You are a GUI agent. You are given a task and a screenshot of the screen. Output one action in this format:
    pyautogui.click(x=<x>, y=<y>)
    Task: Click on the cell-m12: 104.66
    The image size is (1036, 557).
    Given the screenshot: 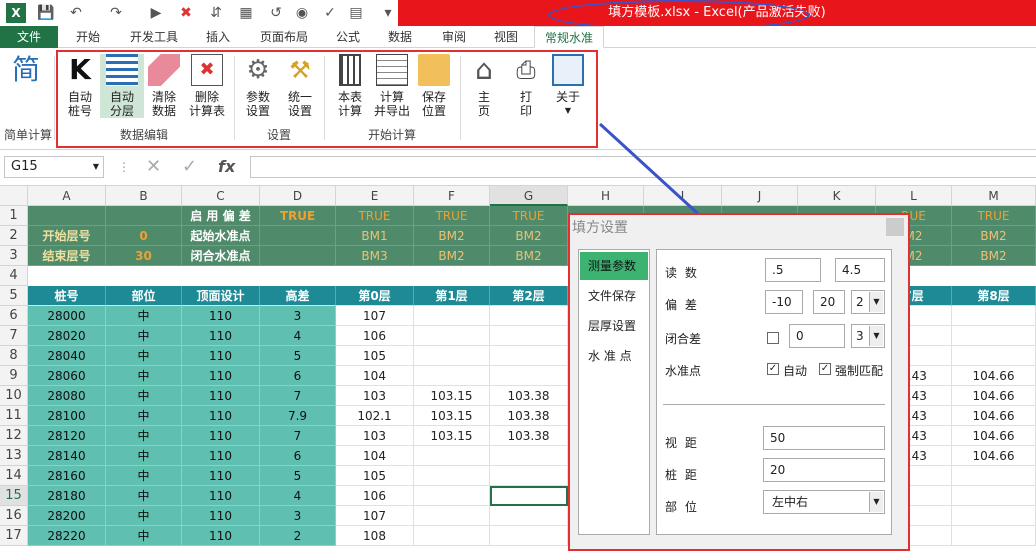 What is the action you would take?
    pyautogui.click(x=994, y=436)
    